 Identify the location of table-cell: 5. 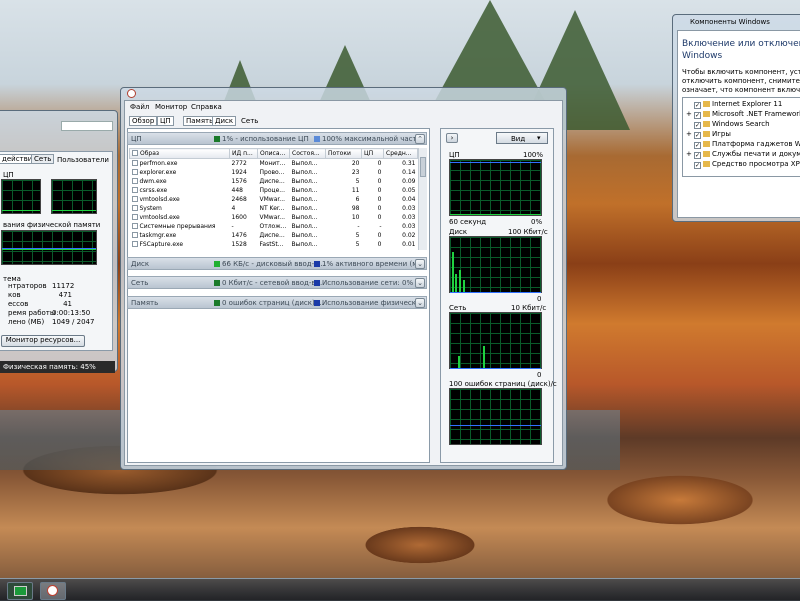
(357, 235).